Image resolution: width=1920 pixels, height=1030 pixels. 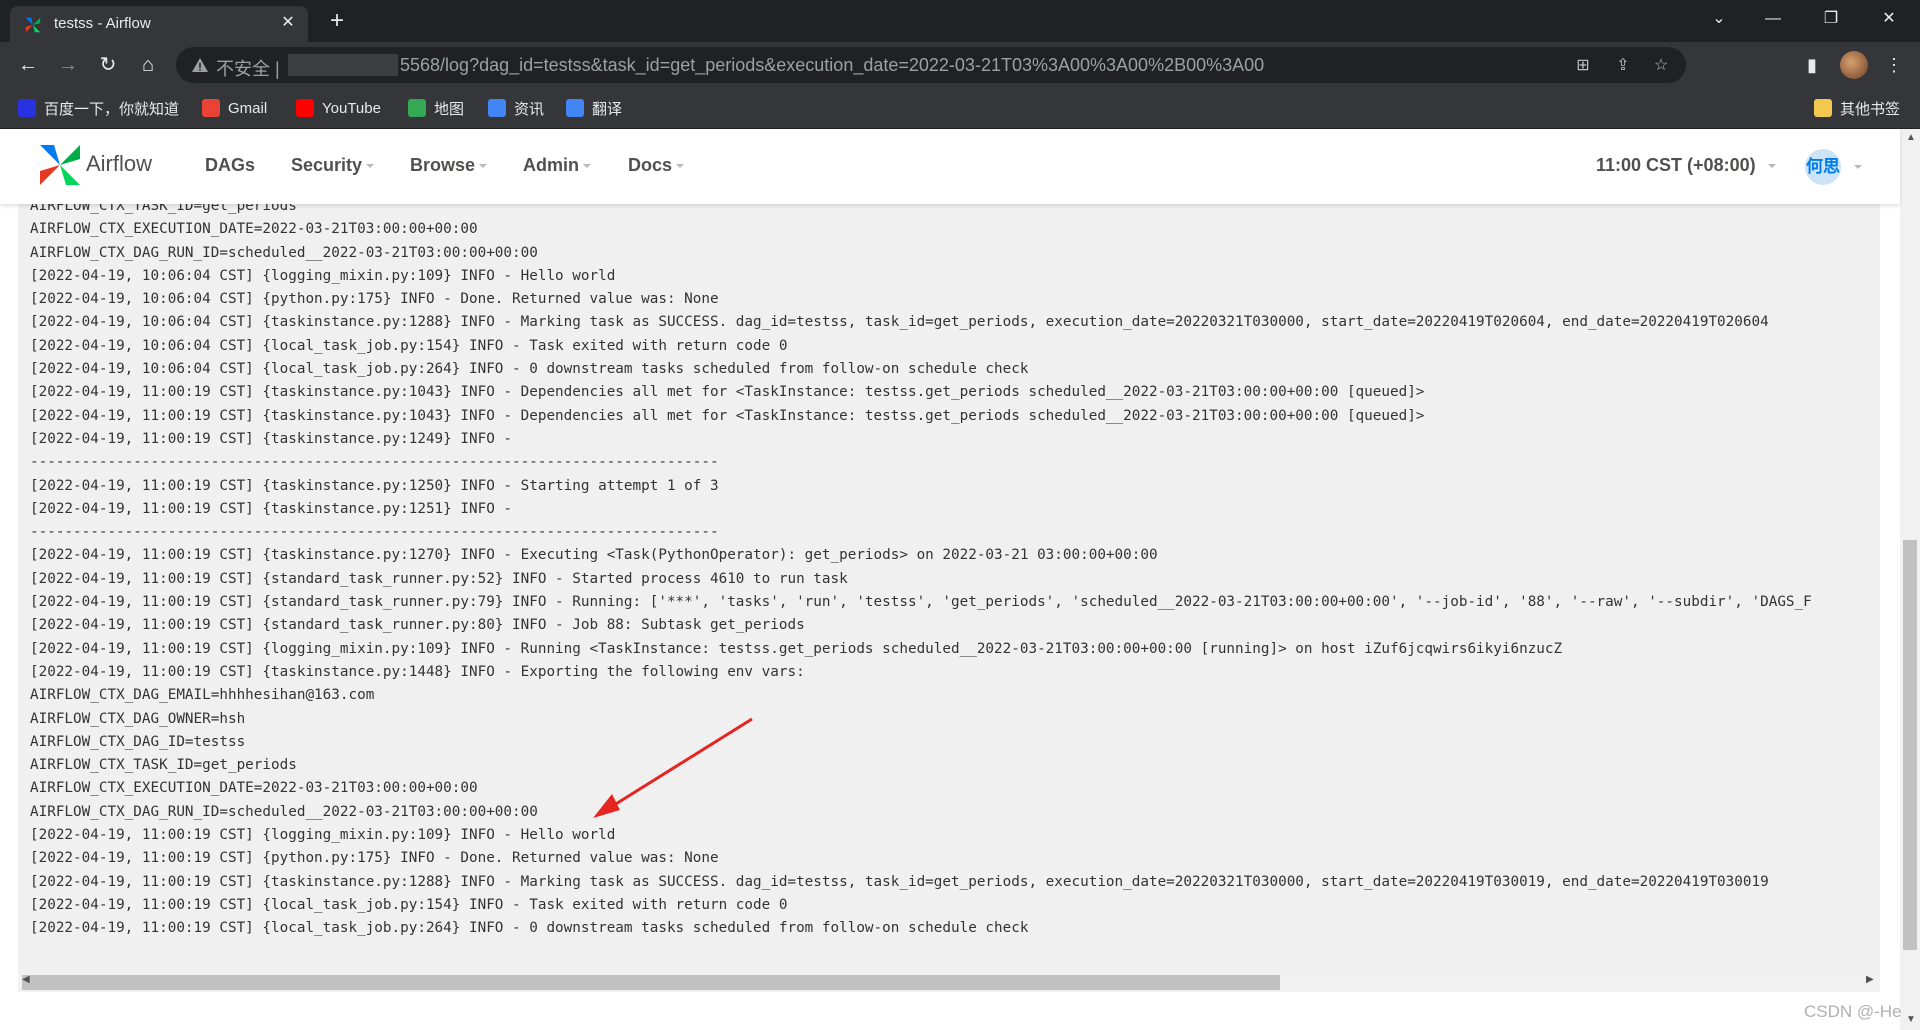 I want to click on other-bookmarks: 其他书签, so click(x=1857, y=108).